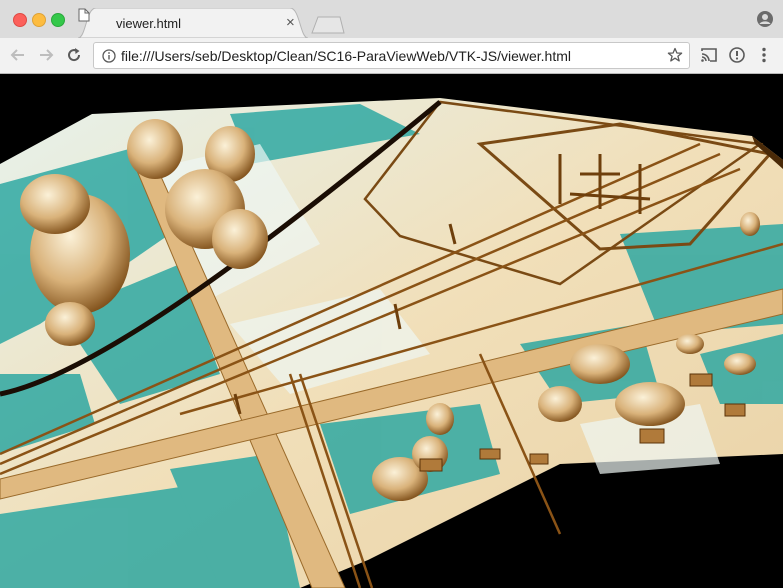 The height and width of the screenshot is (588, 783). I want to click on menu-dots-icon, so click(764, 55).